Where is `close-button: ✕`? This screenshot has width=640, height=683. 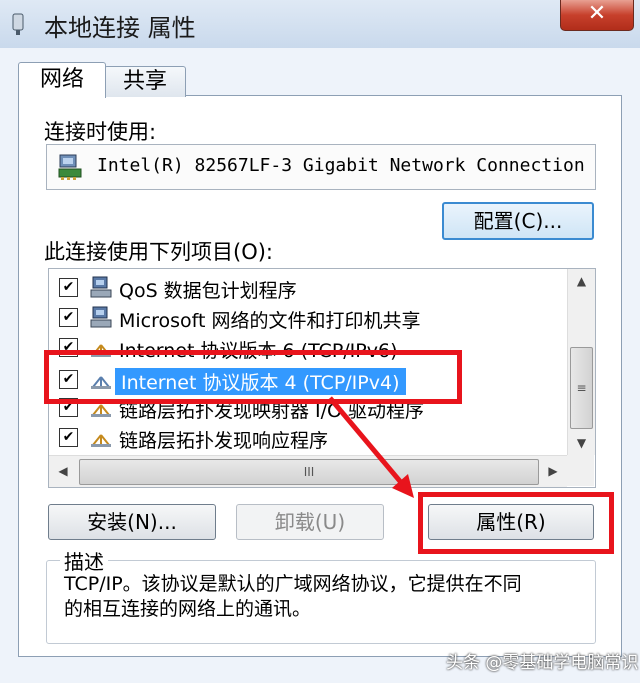
close-button: ✕ is located at coordinates (597, 15).